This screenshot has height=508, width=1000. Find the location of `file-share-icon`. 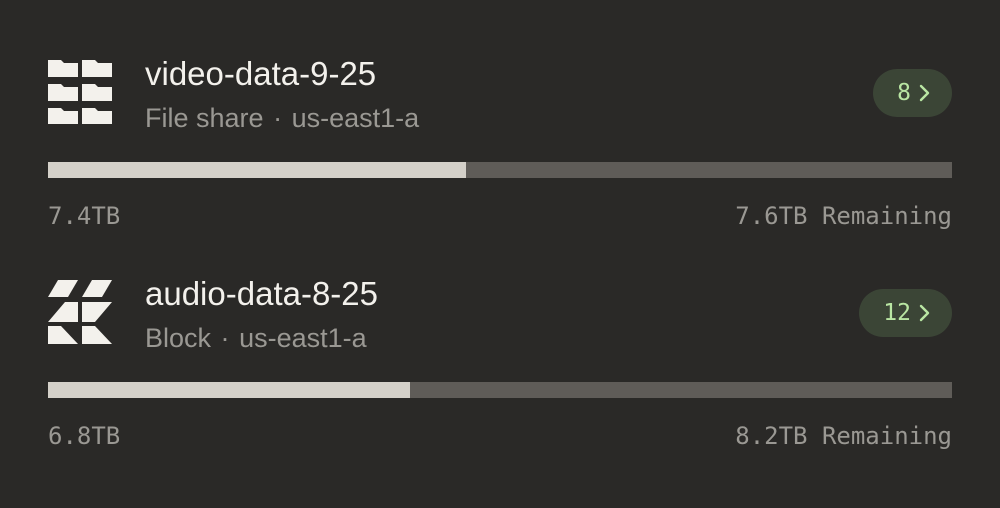

file-share-icon is located at coordinates (80, 92).